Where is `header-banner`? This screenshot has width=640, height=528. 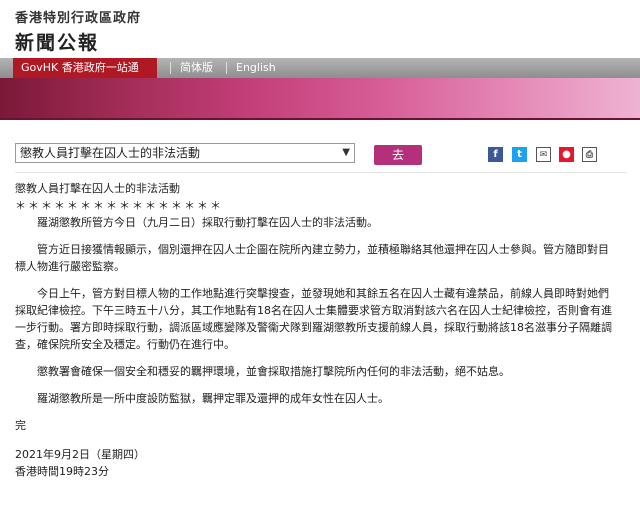 header-banner is located at coordinates (320, 98).